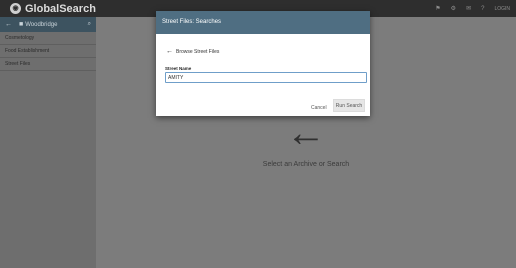 This screenshot has height=268, width=516. I want to click on browse-label: Browse Street Files, so click(198, 51).